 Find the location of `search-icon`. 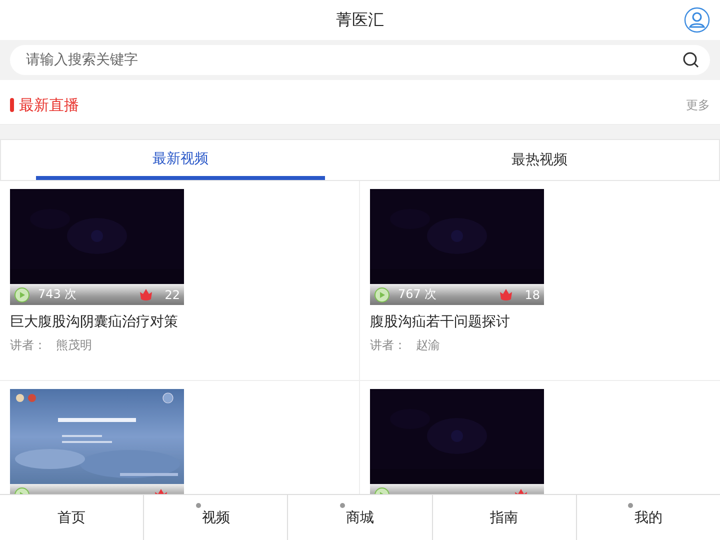

search-icon is located at coordinates (691, 60).